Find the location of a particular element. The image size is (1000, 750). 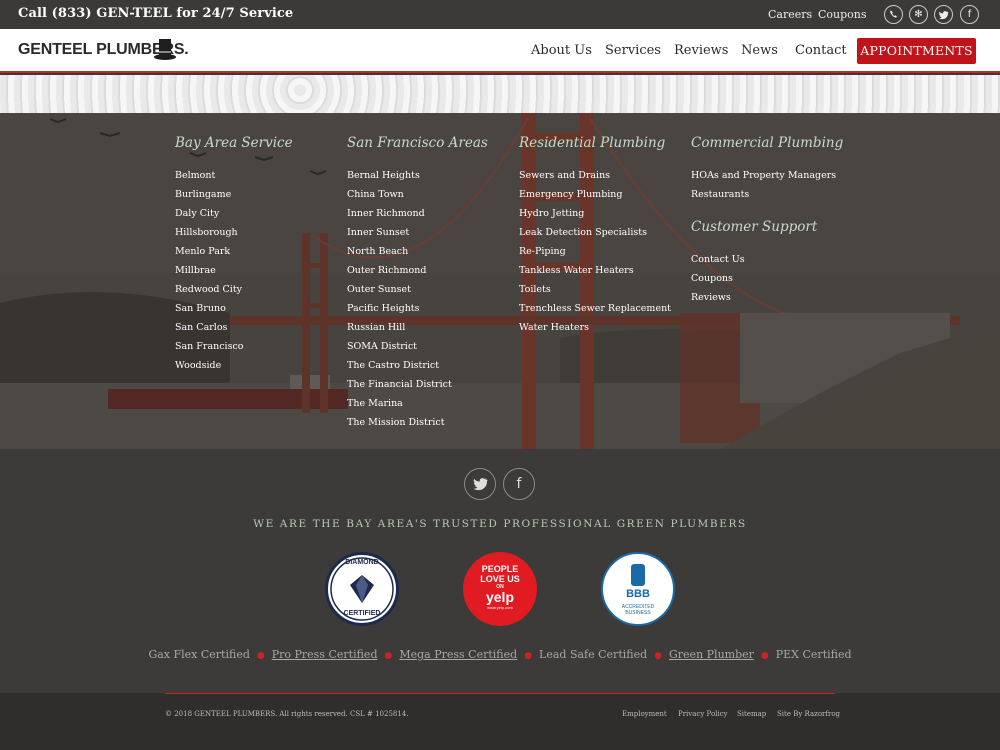

link-sewers-drains: Sewers and Drains is located at coordinates (564, 175).